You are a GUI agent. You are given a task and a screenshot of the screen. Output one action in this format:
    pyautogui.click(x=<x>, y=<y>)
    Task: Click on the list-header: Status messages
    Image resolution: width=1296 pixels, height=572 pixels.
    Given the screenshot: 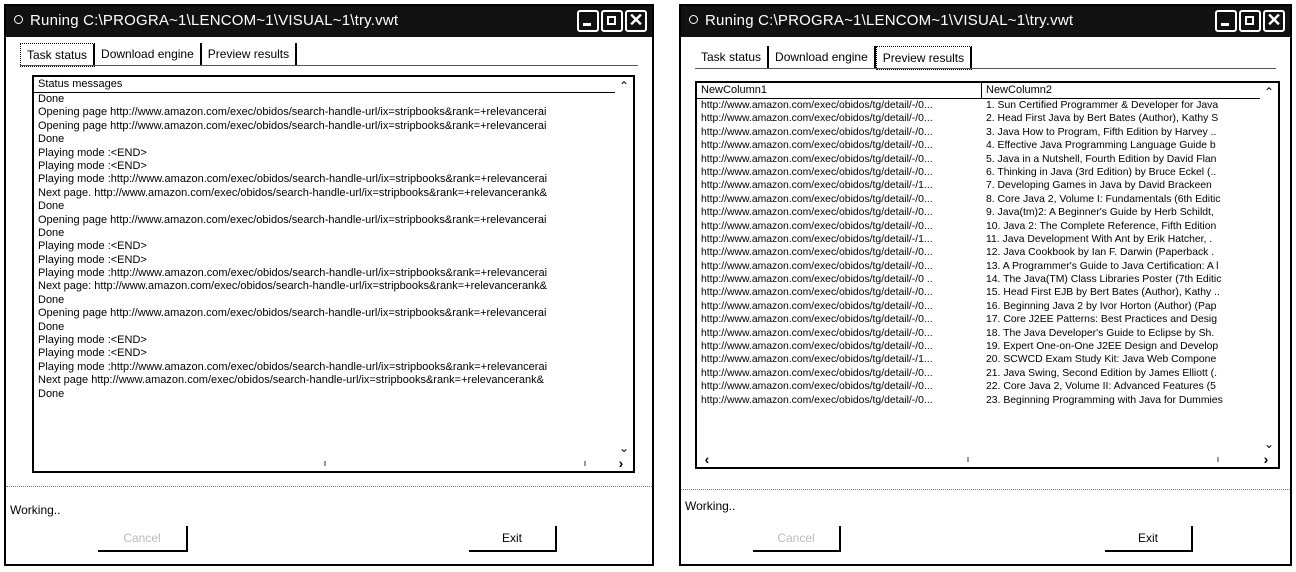 What is the action you would take?
    pyautogui.click(x=324, y=85)
    